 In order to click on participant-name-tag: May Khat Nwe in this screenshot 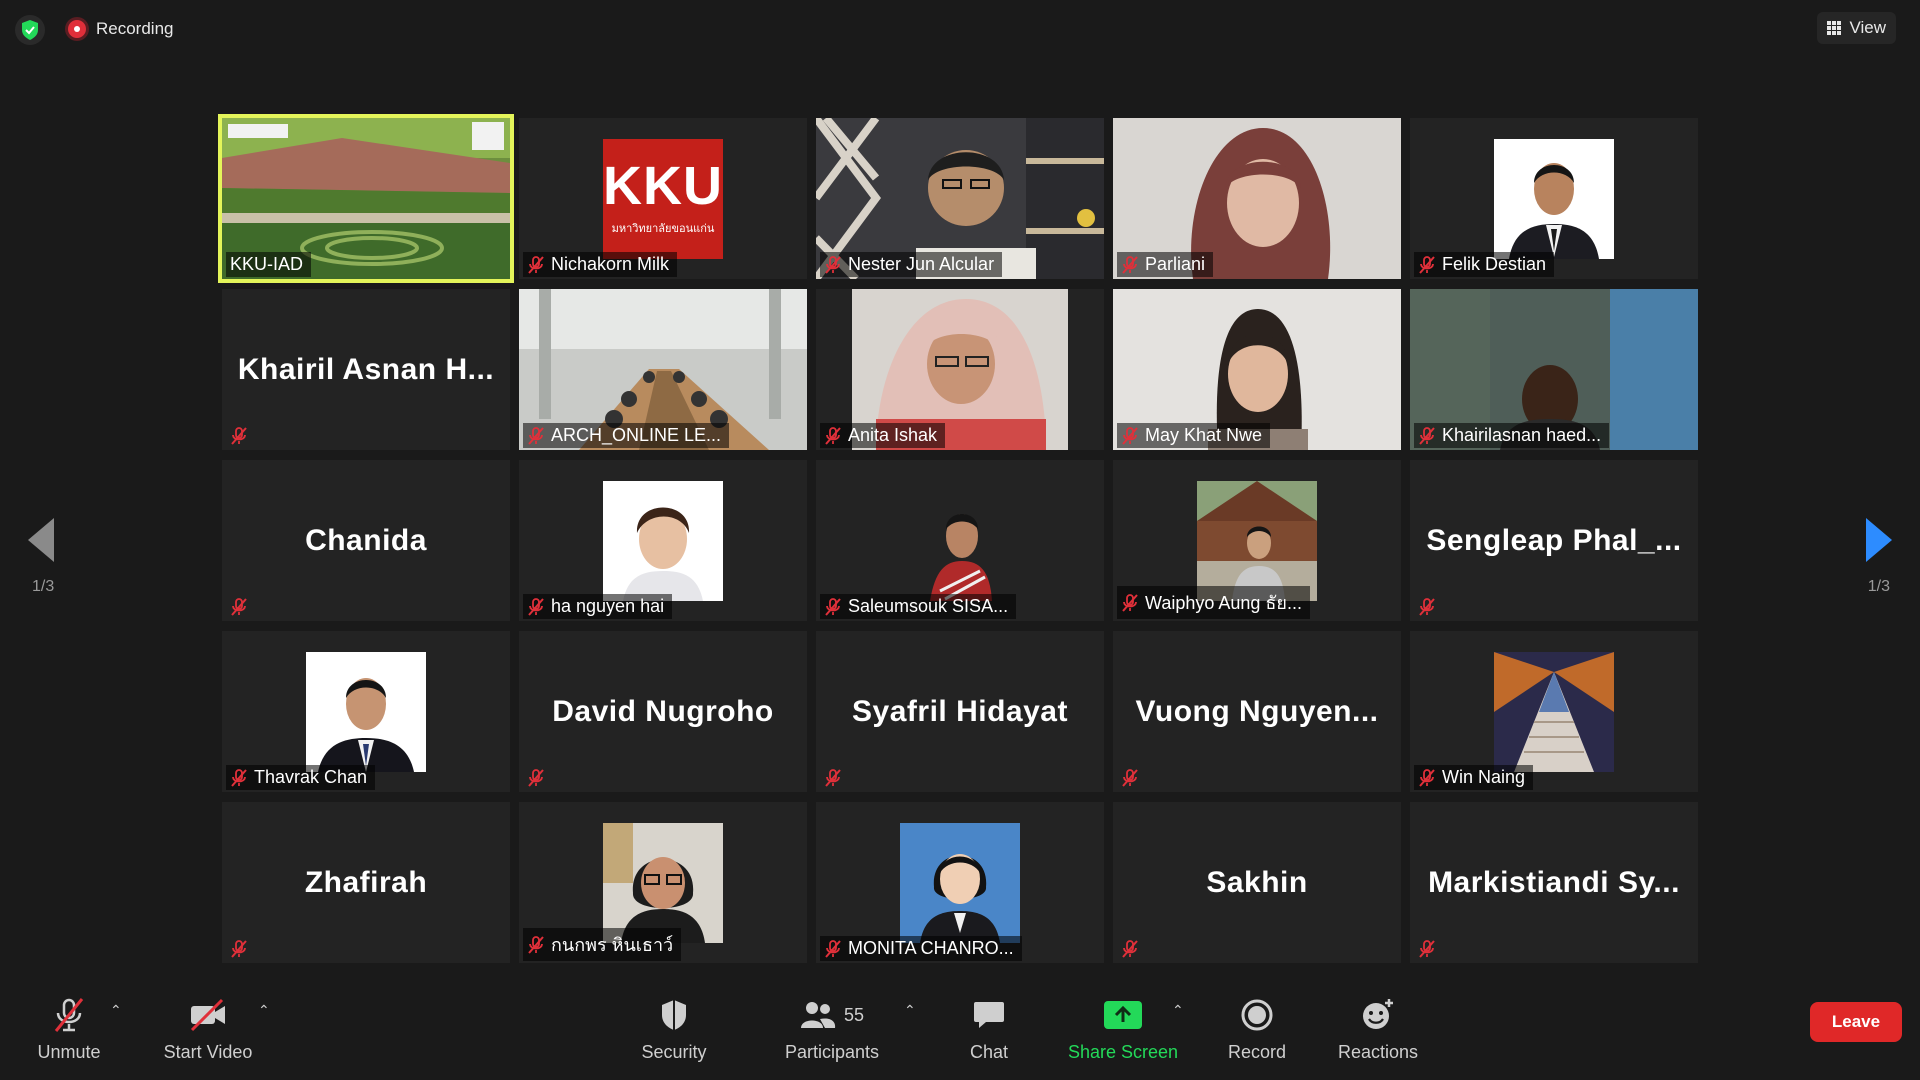, I will do `click(1194, 435)`.